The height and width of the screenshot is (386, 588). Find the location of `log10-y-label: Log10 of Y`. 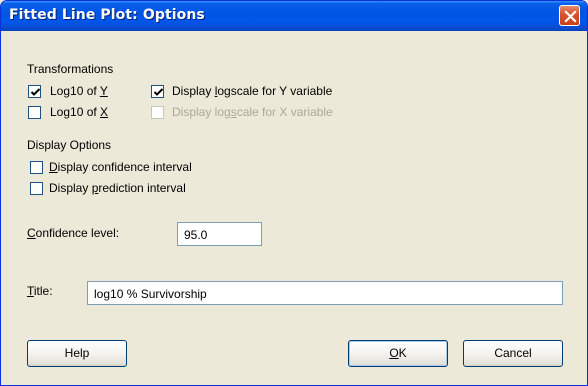

log10-y-label: Log10 of Y is located at coordinates (79, 91).